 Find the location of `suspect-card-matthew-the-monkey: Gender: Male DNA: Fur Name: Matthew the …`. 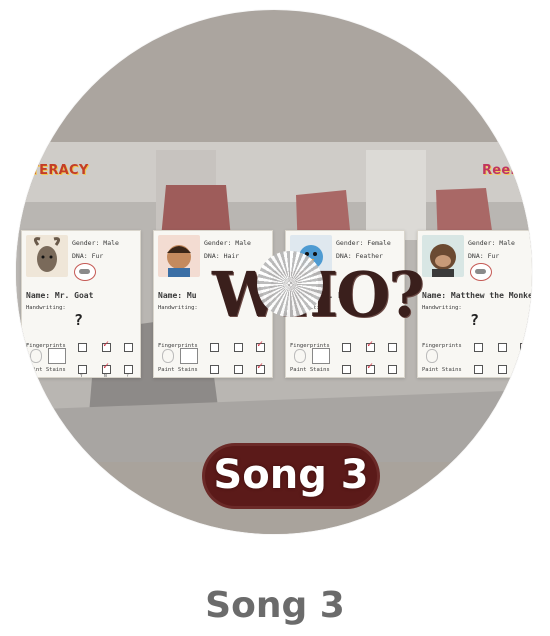

suspect-card-matthew-the-monkey: Gender: Male DNA: Fur Name: Matthew the … is located at coordinates (474, 304).